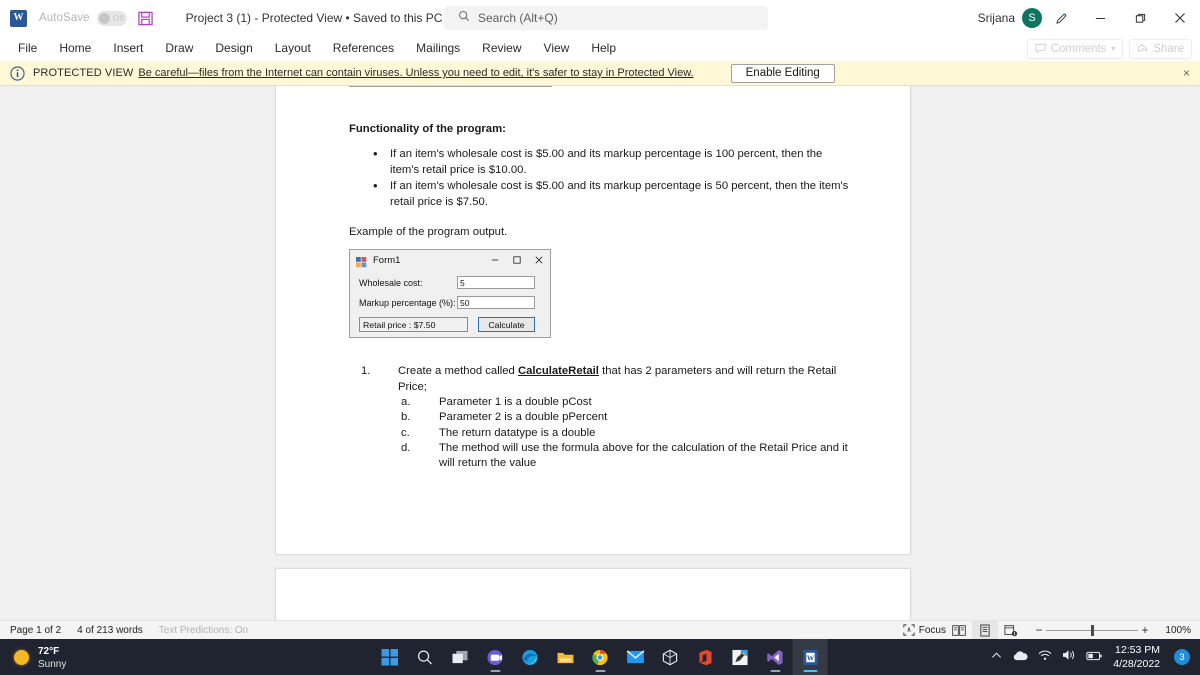 Image resolution: width=1200 pixels, height=675 pixels. What do you see at coordinates (530, 657) in the screenshot?
I see `edge-icon` at bounding box center [530, 657].